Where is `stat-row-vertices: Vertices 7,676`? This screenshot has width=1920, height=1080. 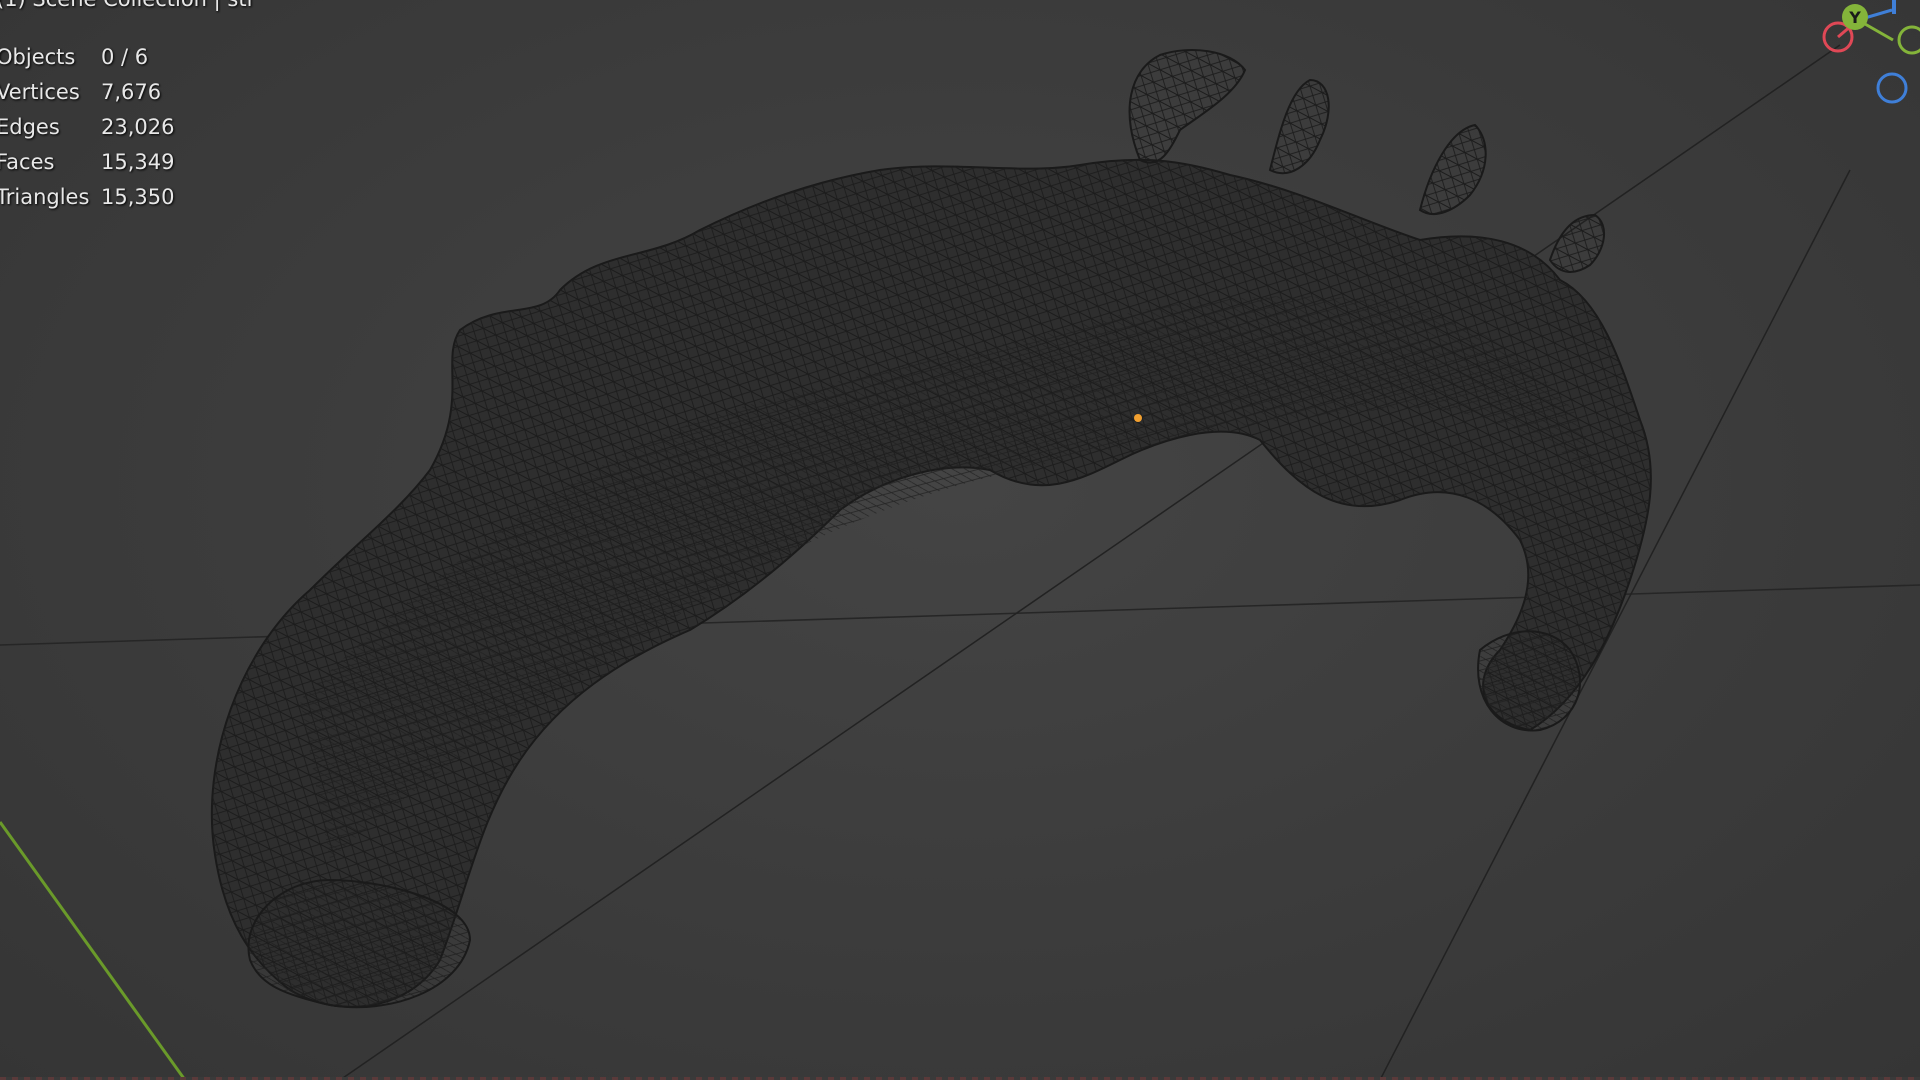 stat-row-vertices: Vertices 7,676 is located at coordinates (110, 92).